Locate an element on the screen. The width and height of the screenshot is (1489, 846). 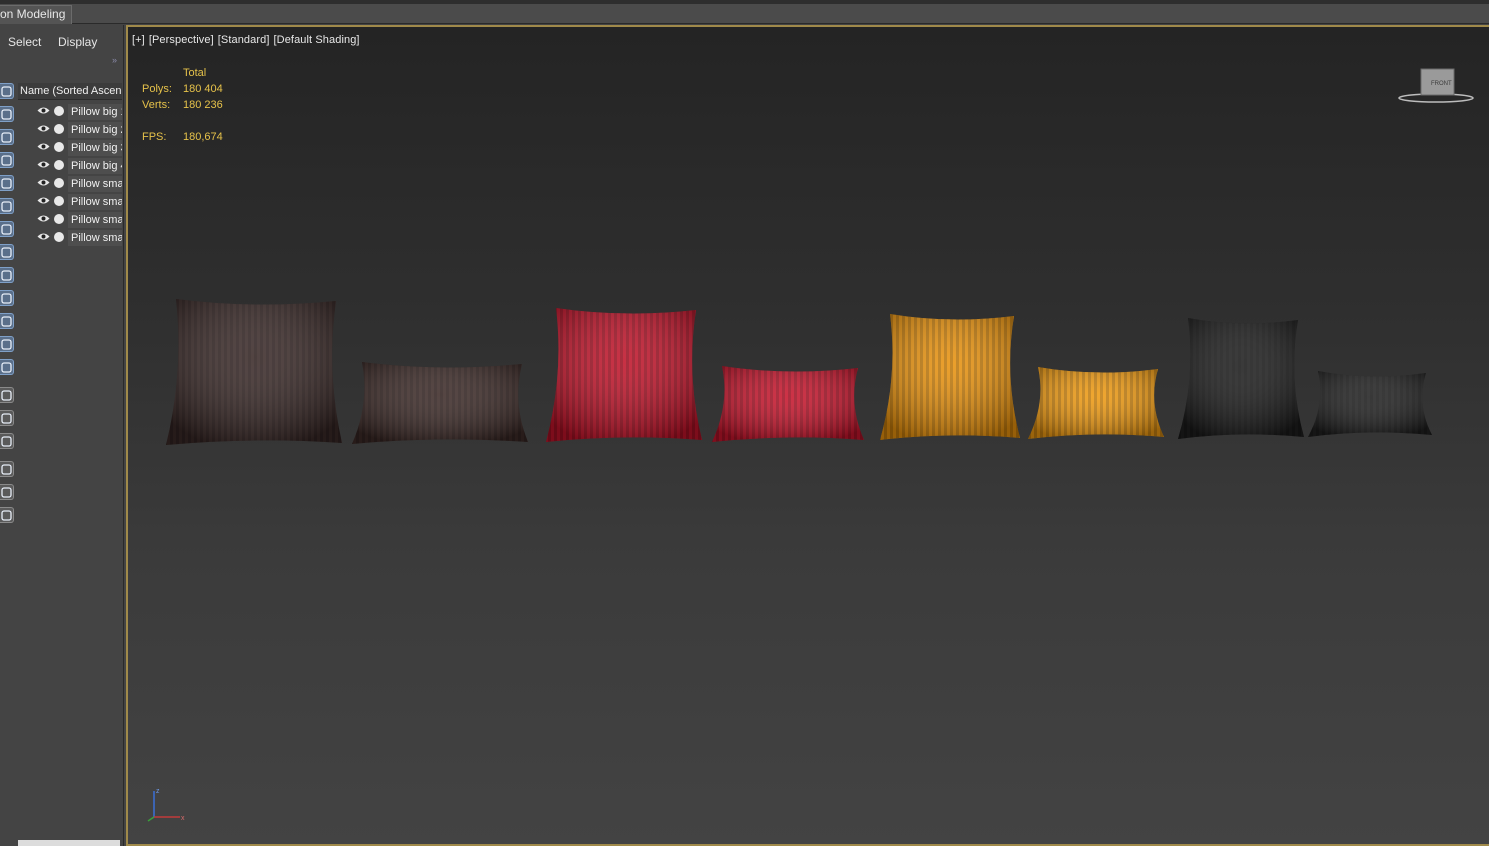
object-name: Pillow small 2 is located at coordinates (95, 202).